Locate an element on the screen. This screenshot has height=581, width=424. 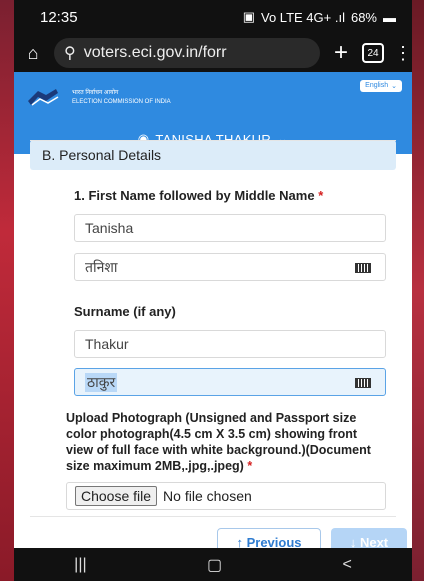
status-time: 12:35 is located at coordinates (59, 17).